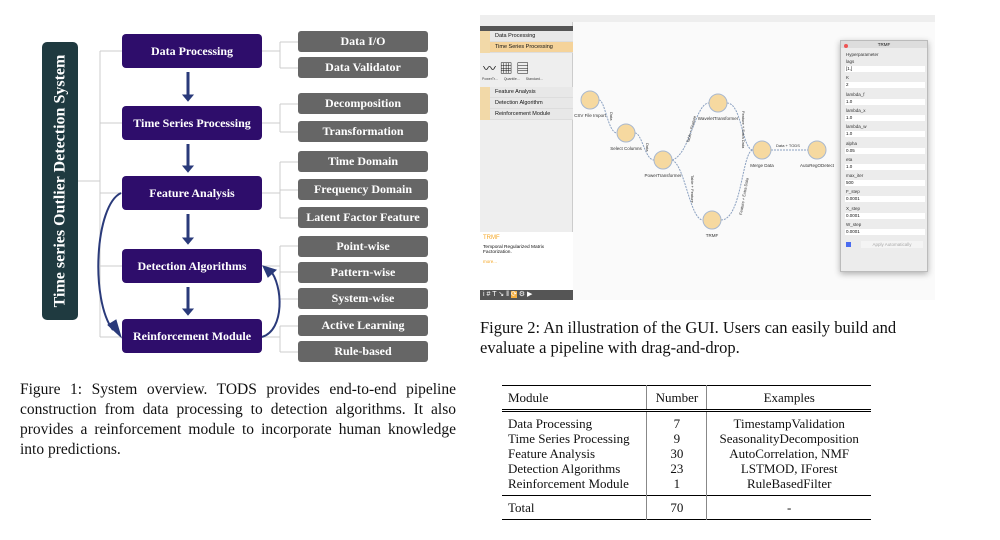 Image resolution: width=1000 pixels, height=540 pixels. Describe the element at coordinates (677, 438) in the screenshot. I see `table-cell: 9` at that location.